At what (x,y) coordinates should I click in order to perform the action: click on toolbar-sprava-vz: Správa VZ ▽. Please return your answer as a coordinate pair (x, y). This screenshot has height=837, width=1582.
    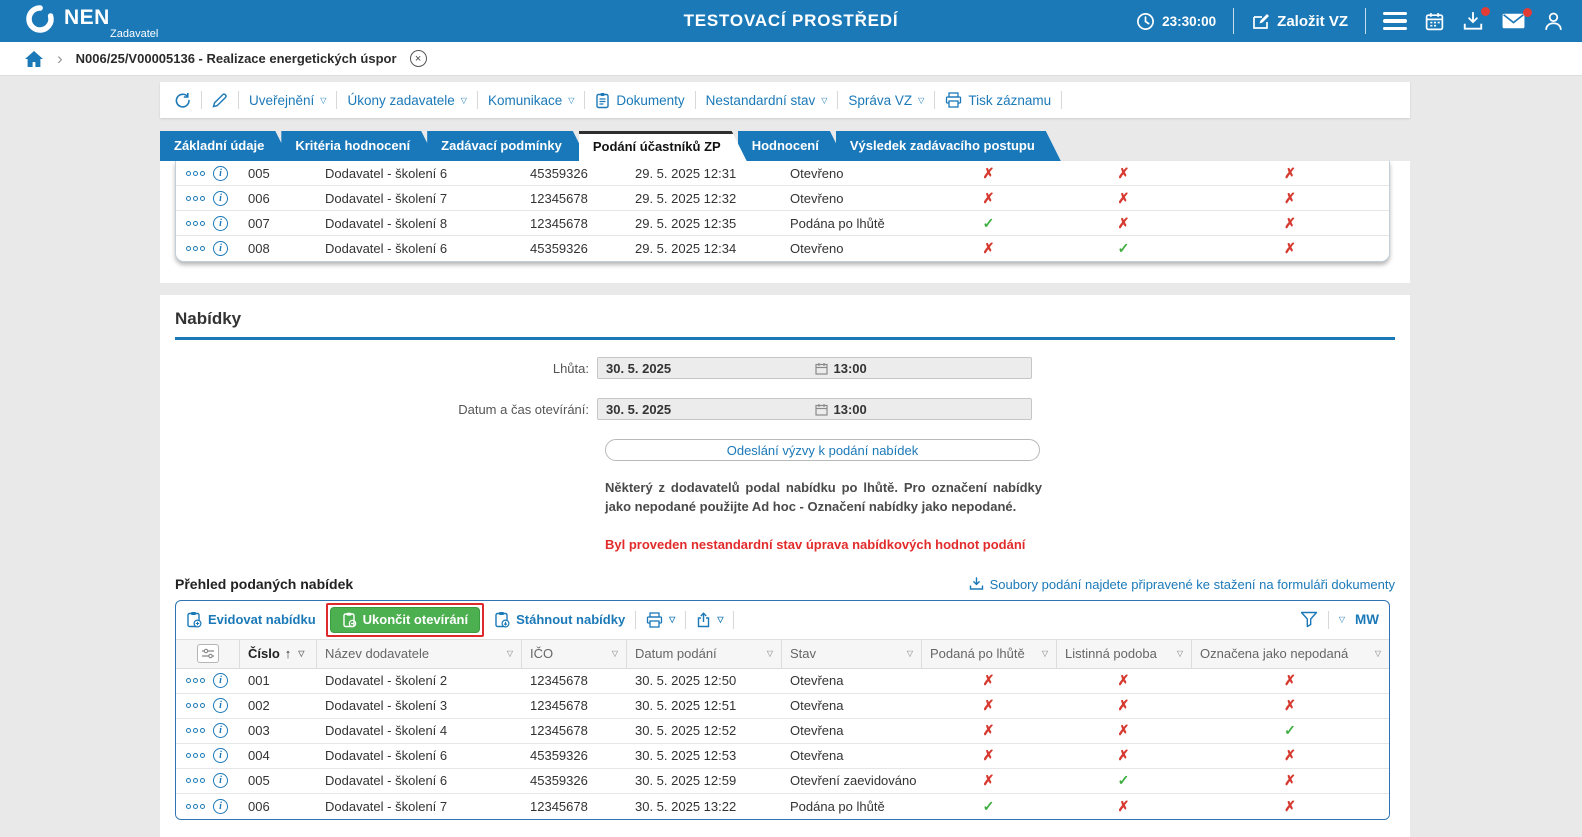
    Looking at the image, I should click on (886, 100).